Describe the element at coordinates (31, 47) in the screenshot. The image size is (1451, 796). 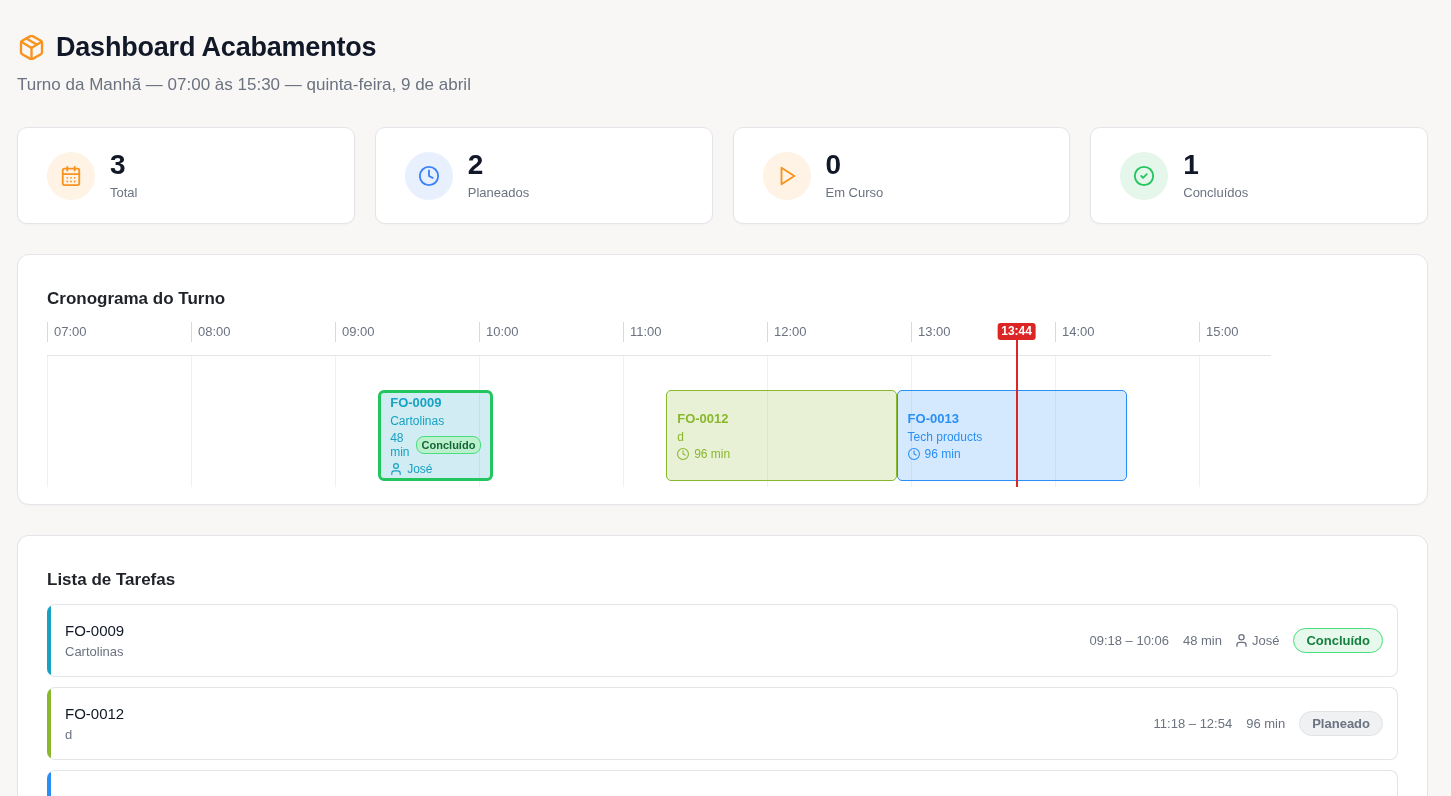
I see `box-icon` at that location.